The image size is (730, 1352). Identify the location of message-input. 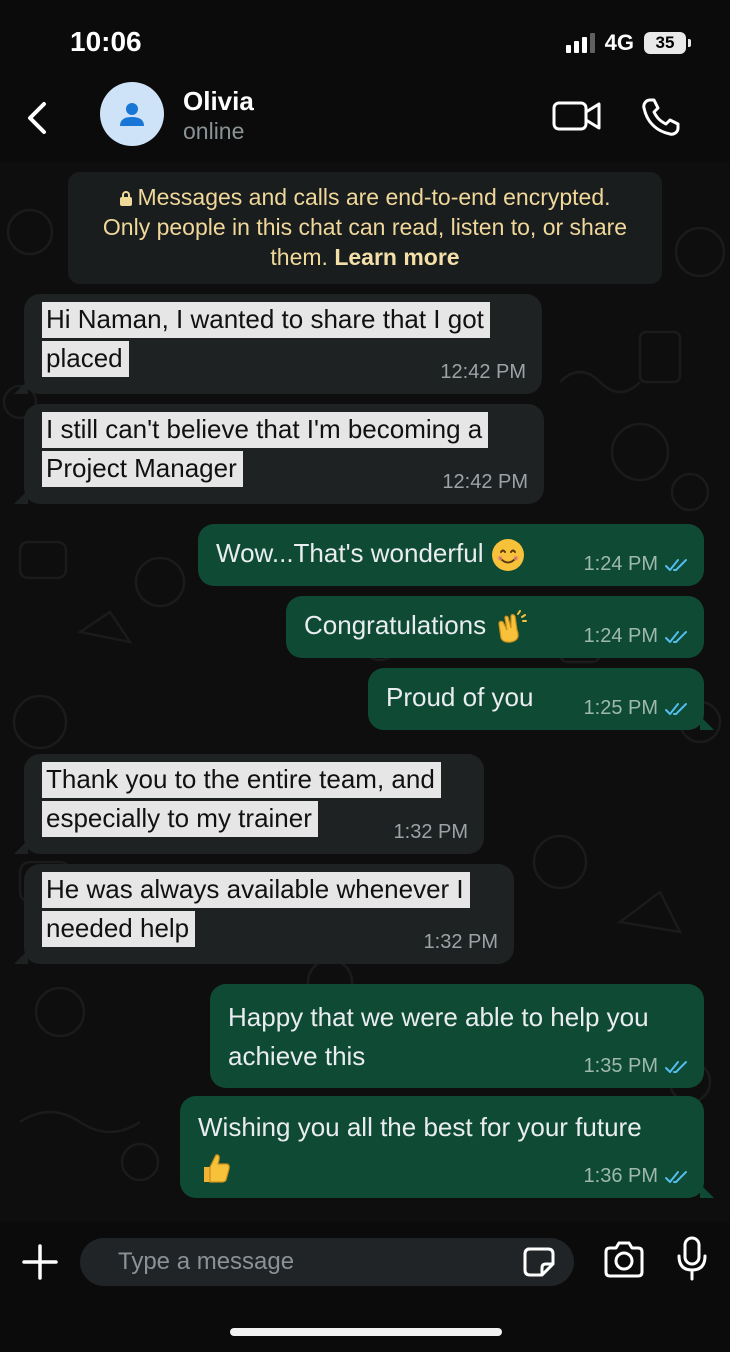
(308, 1262).